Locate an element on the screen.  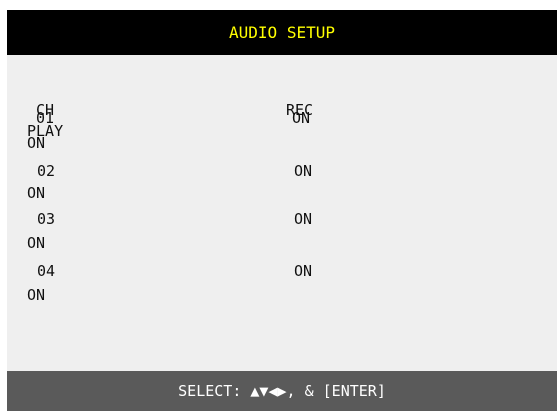
channel-04-label: 04 is located at coordinates (46, 271).